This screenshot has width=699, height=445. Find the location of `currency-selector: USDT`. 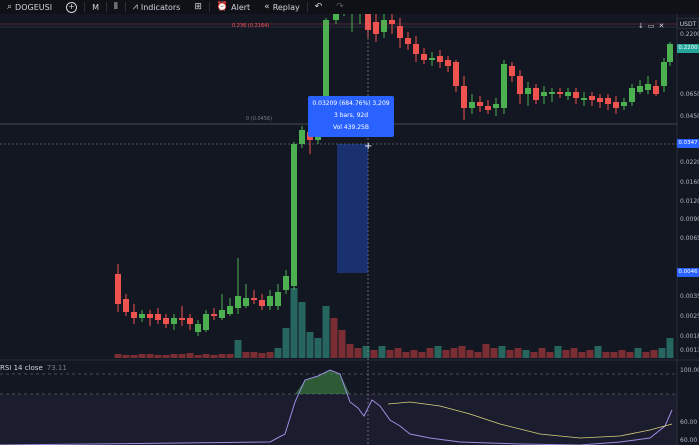

currency-selector: USDT is located at coordinates (688, 23).